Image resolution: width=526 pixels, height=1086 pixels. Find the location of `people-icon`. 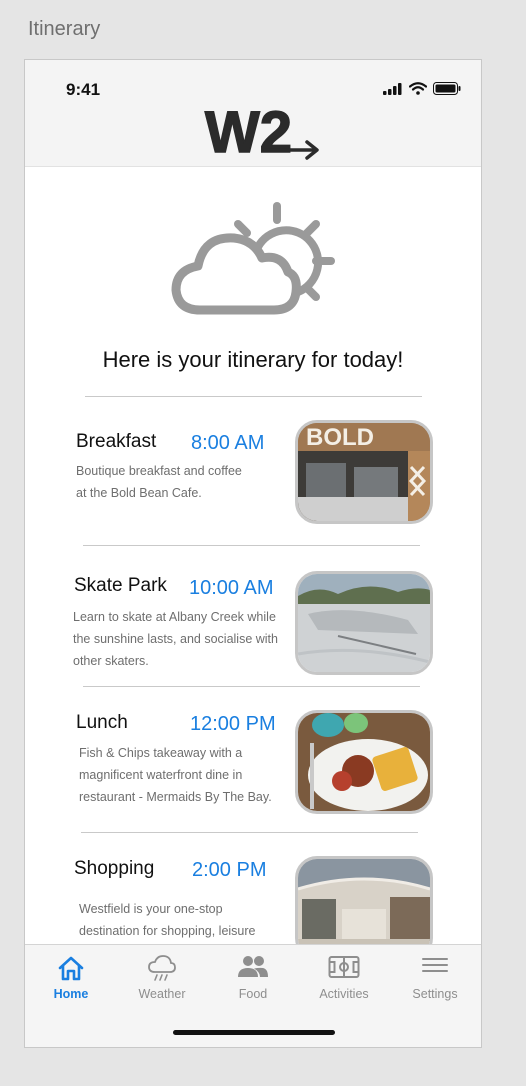

people-icon is located at coordinates (253, 966).